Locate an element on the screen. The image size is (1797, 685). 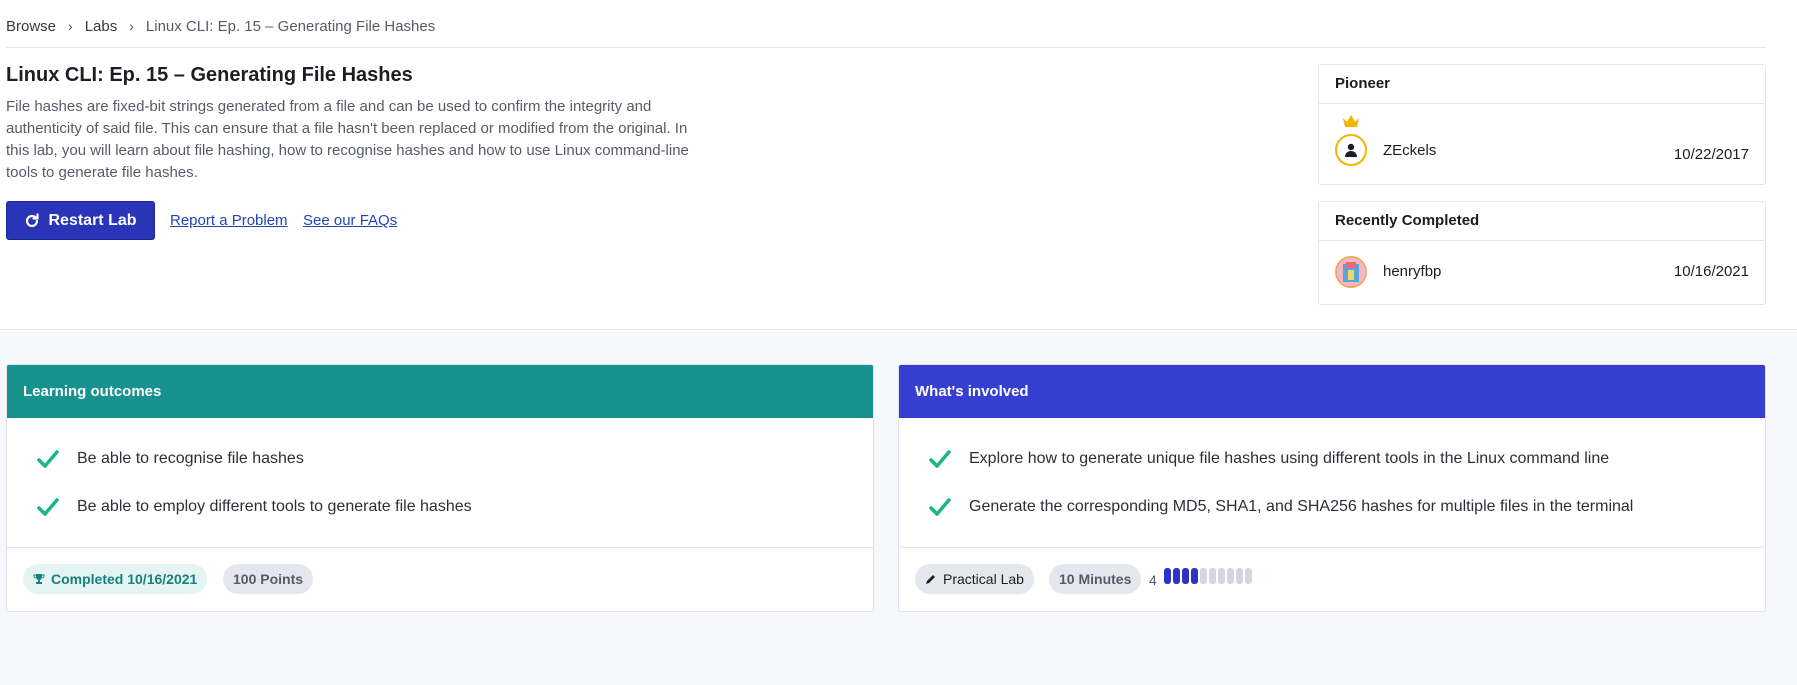
pioneer-row: ZEckels 10/22/2017 is located at coordinates (1542, 144).